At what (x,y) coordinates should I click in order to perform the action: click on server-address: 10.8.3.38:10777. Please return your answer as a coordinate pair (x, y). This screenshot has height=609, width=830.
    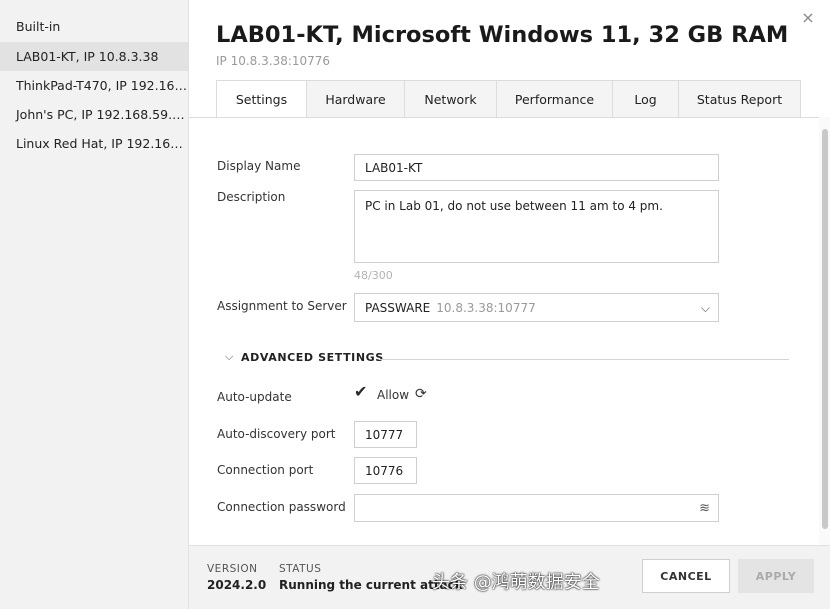
    Looking at the image, I should click on (486, 307).